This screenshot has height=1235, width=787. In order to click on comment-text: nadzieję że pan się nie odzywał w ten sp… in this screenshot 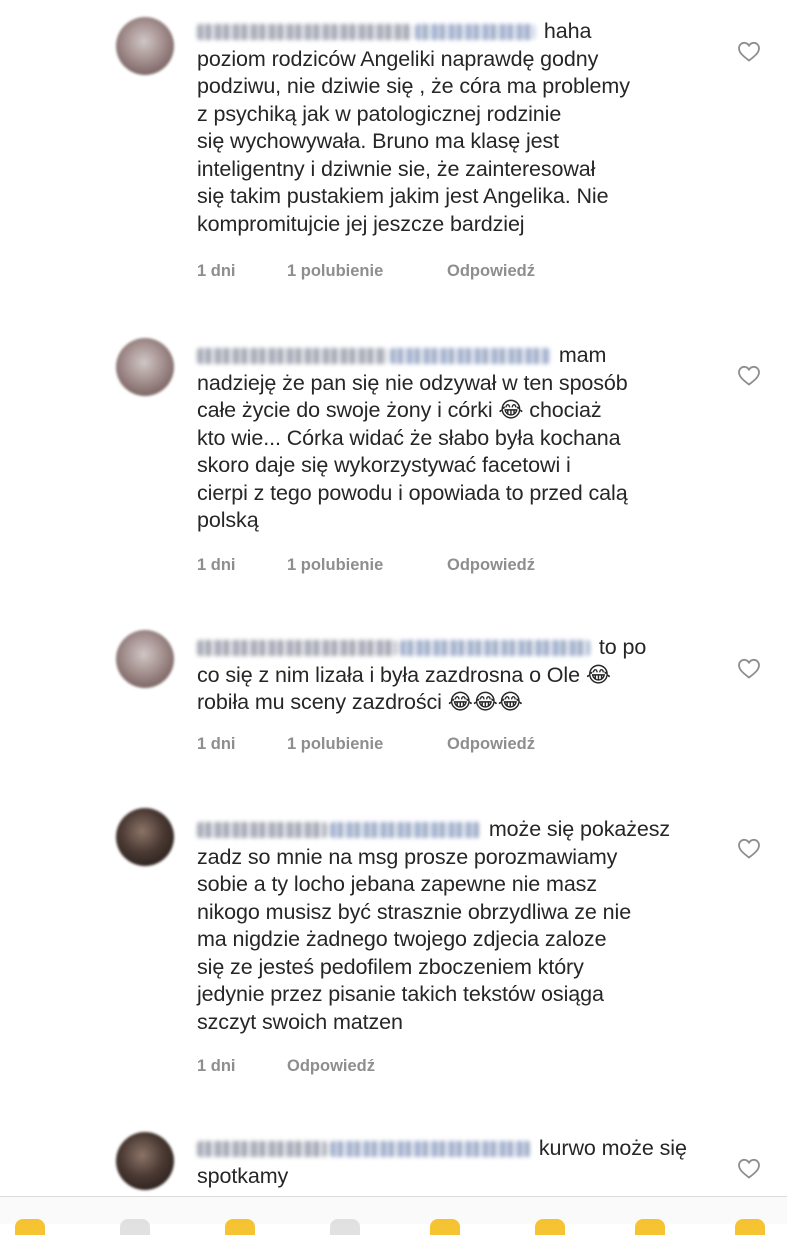, I will do `click(412, 382)`.